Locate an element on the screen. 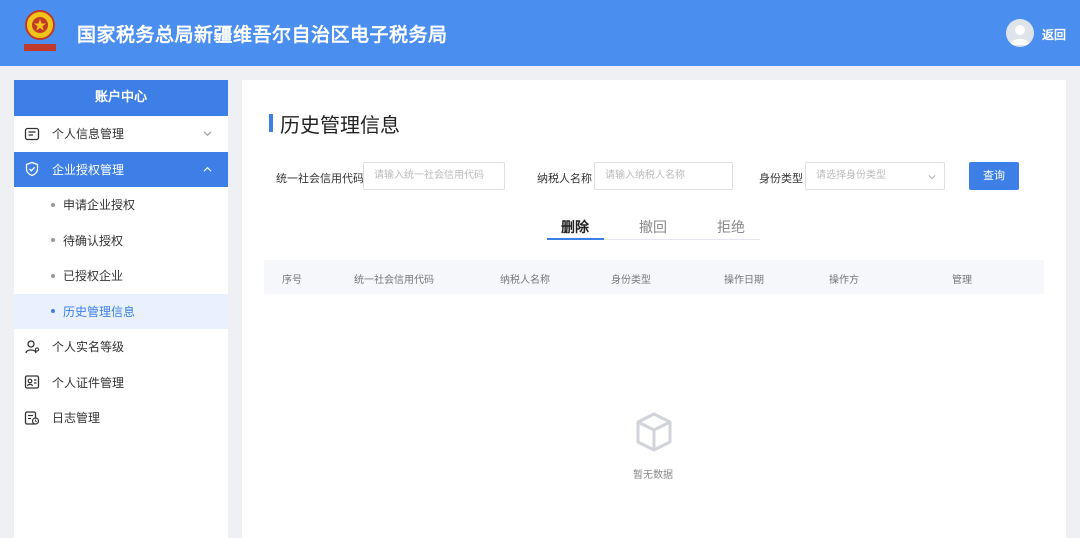 The height and width of the screenshot is (538, 1080). column-header: 管理 is located at coordinates (962, 280).